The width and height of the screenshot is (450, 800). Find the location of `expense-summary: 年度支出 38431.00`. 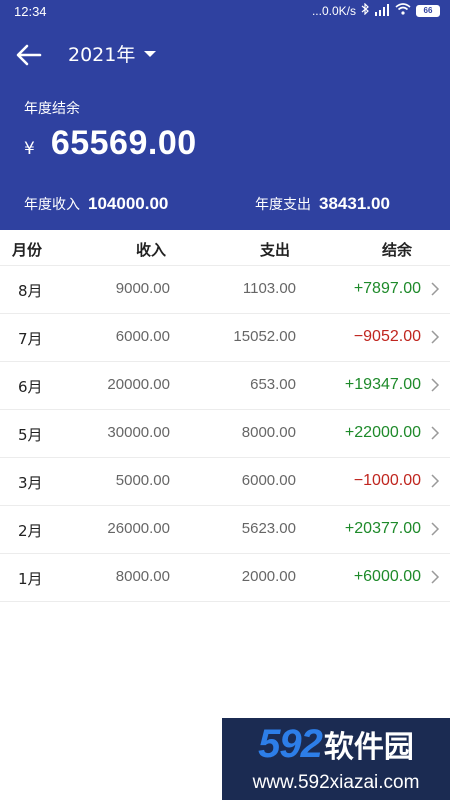

expense-summary: 年度支出 38431.00 is located at coordinates (322, 204).